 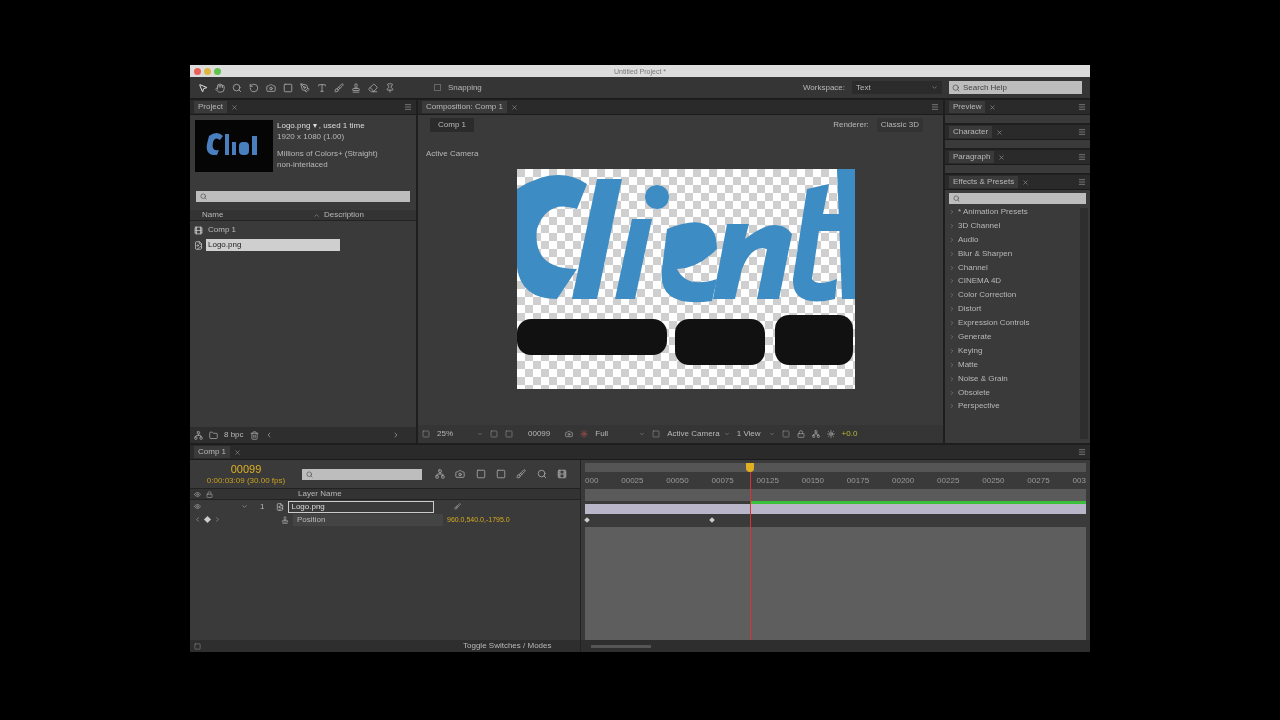 I want to click on file-info: 1920 x 1080 (1.00), so click(x=311, y=137).